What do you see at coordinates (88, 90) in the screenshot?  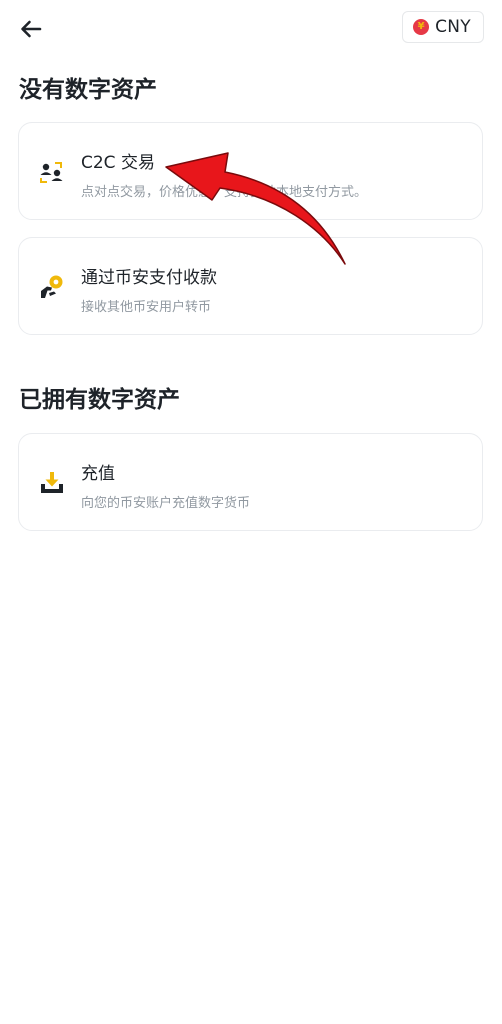 I see `section-title-no-assets: 没有数字资产` at bounding box center [88, 90].